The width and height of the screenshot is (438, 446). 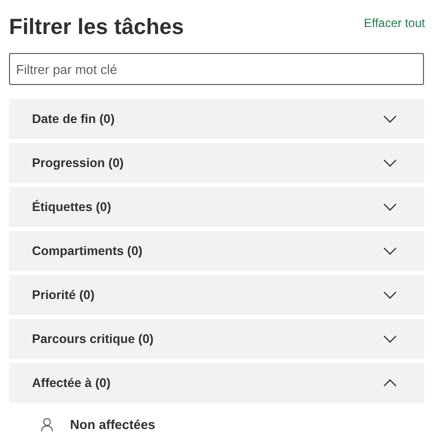 What do you see at coordinates (216, 163) in the screenshot?
I see `filter-section-header: Progression (0)` at bounding box center [216, 163].